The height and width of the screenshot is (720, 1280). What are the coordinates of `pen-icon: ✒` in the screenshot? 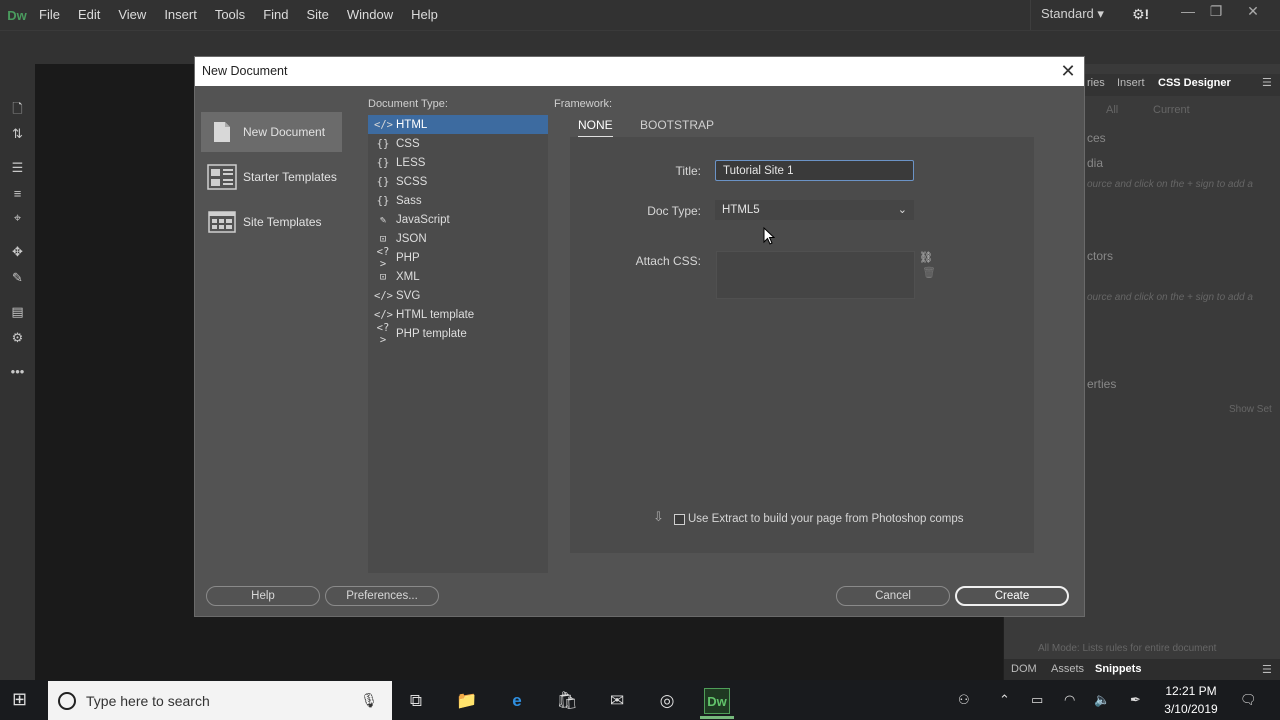 It's located at (1135, 700).